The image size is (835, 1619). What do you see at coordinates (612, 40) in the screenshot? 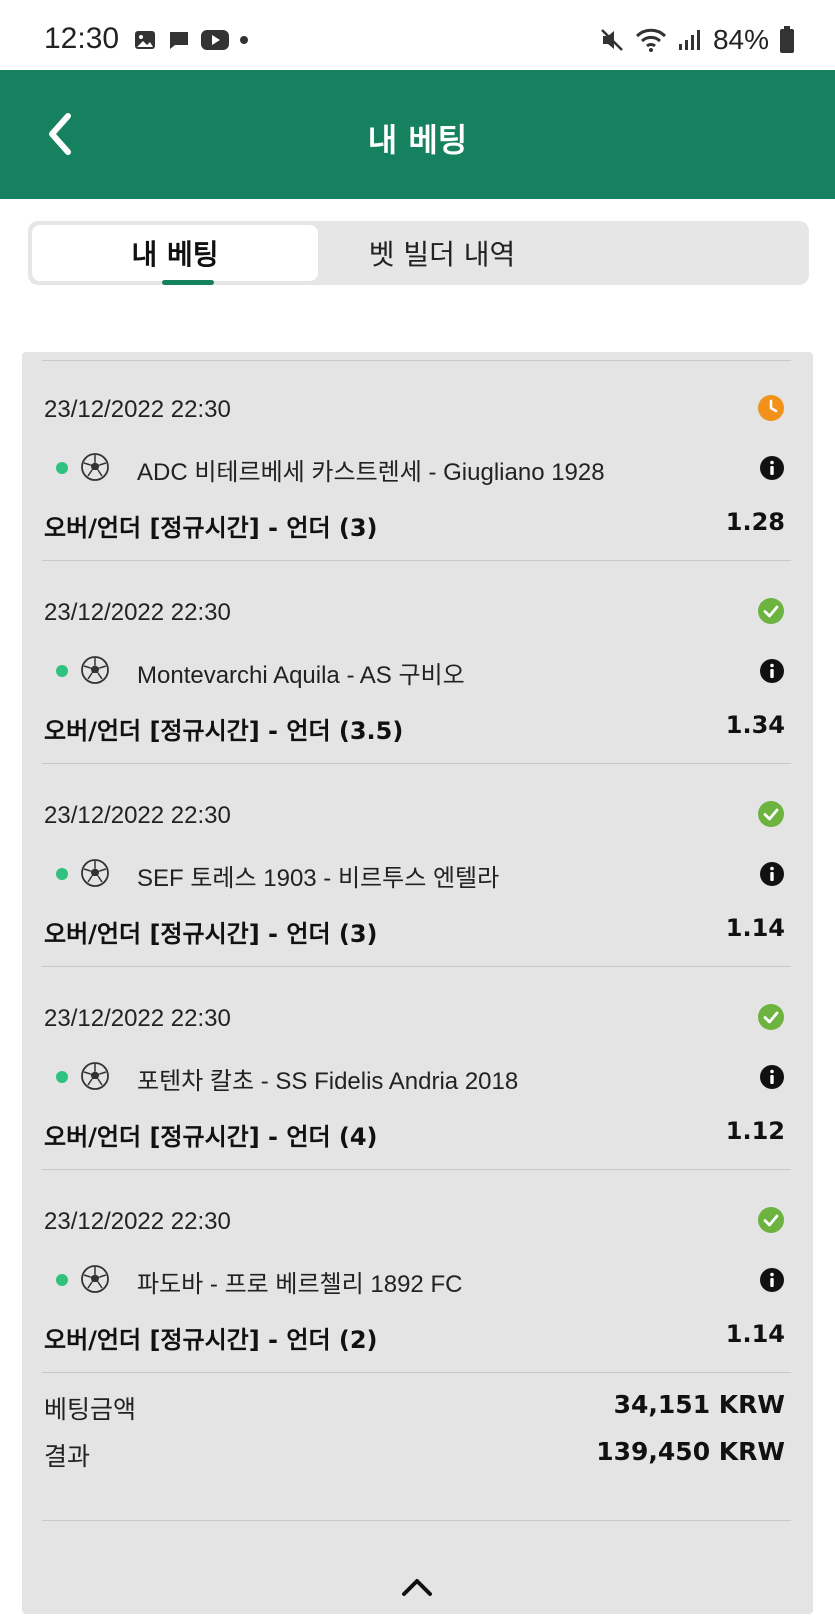
I see `mute-icon` at bounding box center [612, 40].